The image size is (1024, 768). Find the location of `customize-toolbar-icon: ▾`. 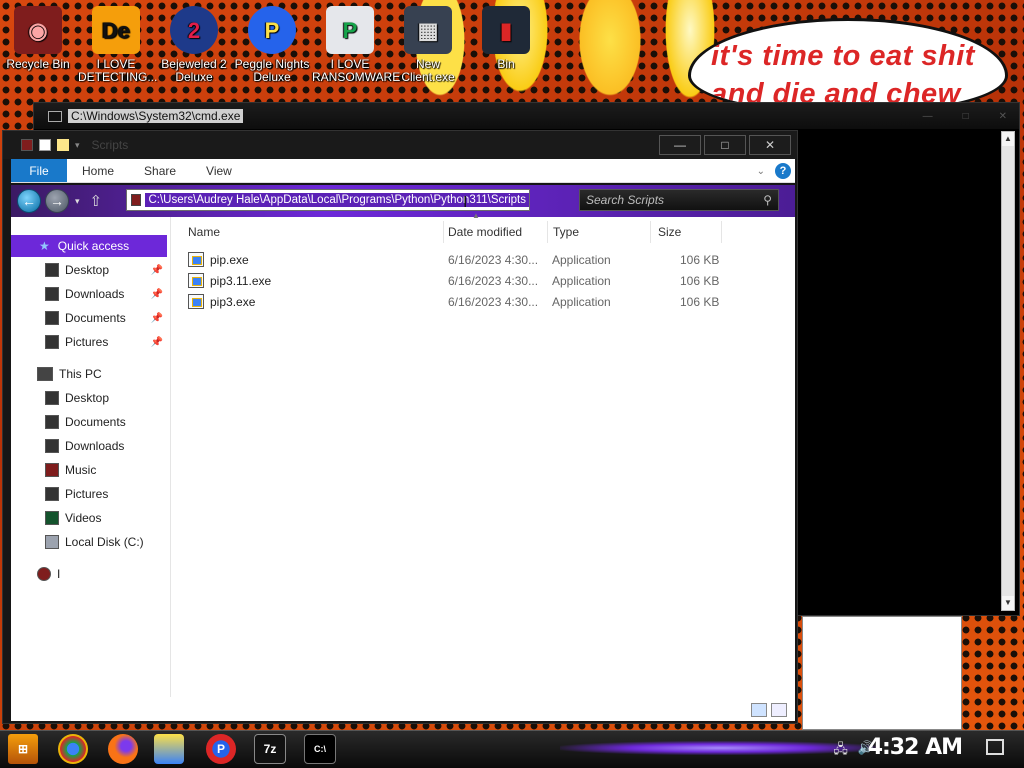

customize-toolbar-icon: ▾ is located at coordinates (77, 145).